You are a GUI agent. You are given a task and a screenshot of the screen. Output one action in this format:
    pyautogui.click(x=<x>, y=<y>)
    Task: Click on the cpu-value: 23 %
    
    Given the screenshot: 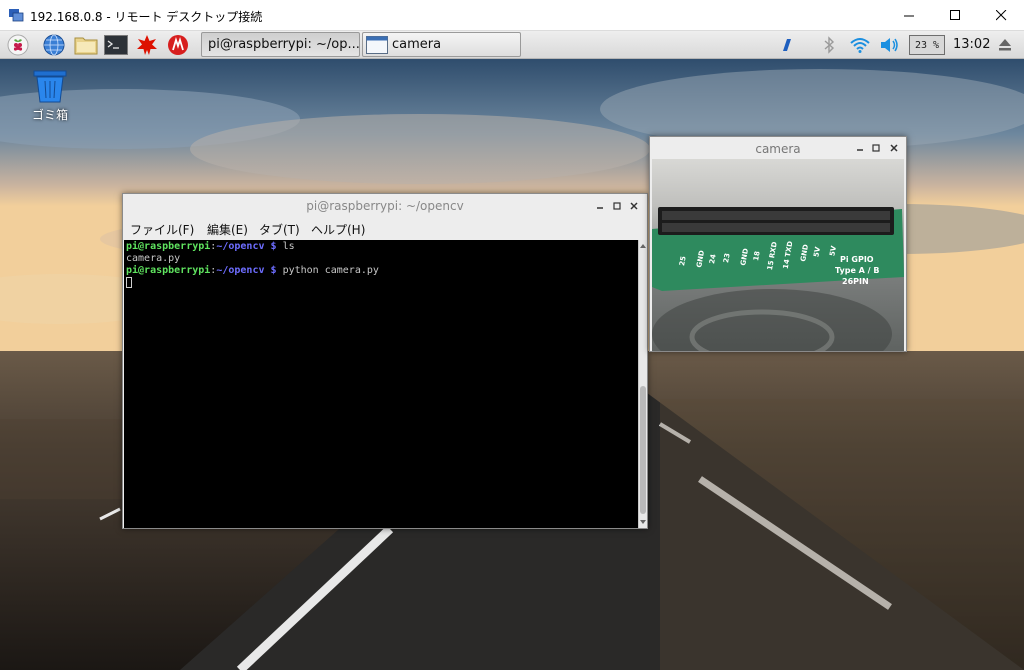 What is the action you would take?
    pyautogui.click(x=927, y=45)
    